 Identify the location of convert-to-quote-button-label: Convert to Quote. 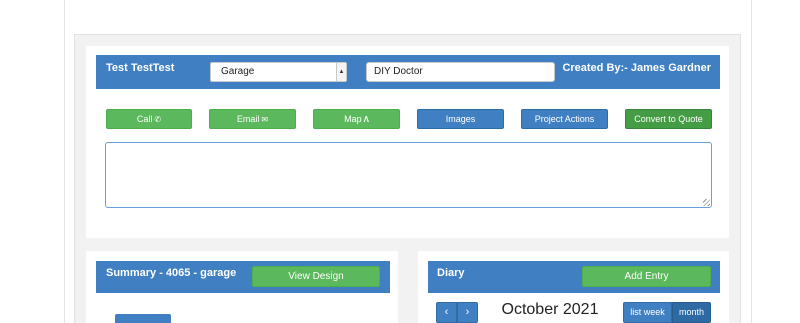
(668, 119).